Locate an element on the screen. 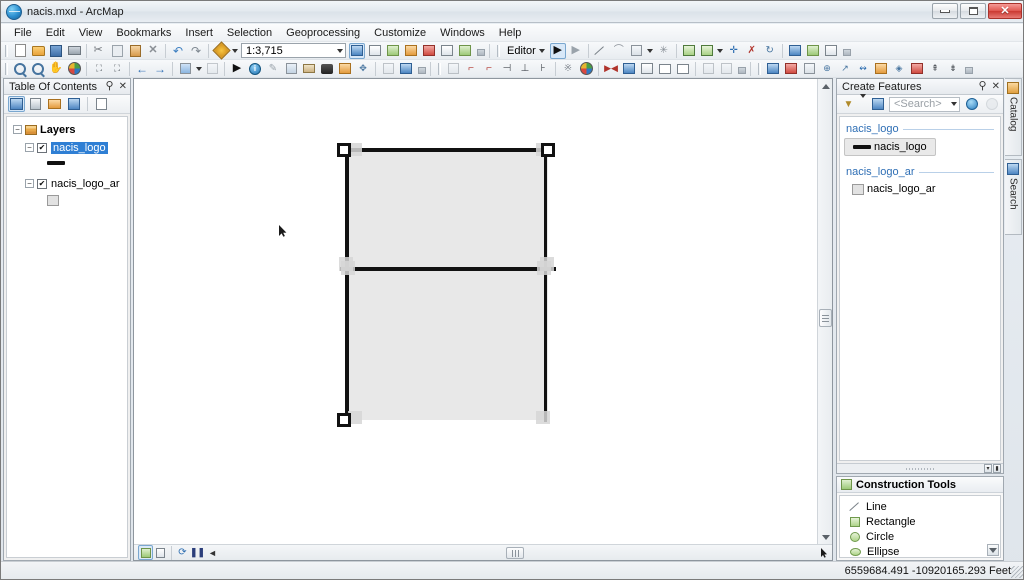  trace-tool-icon is located at coordinates (637, 51).